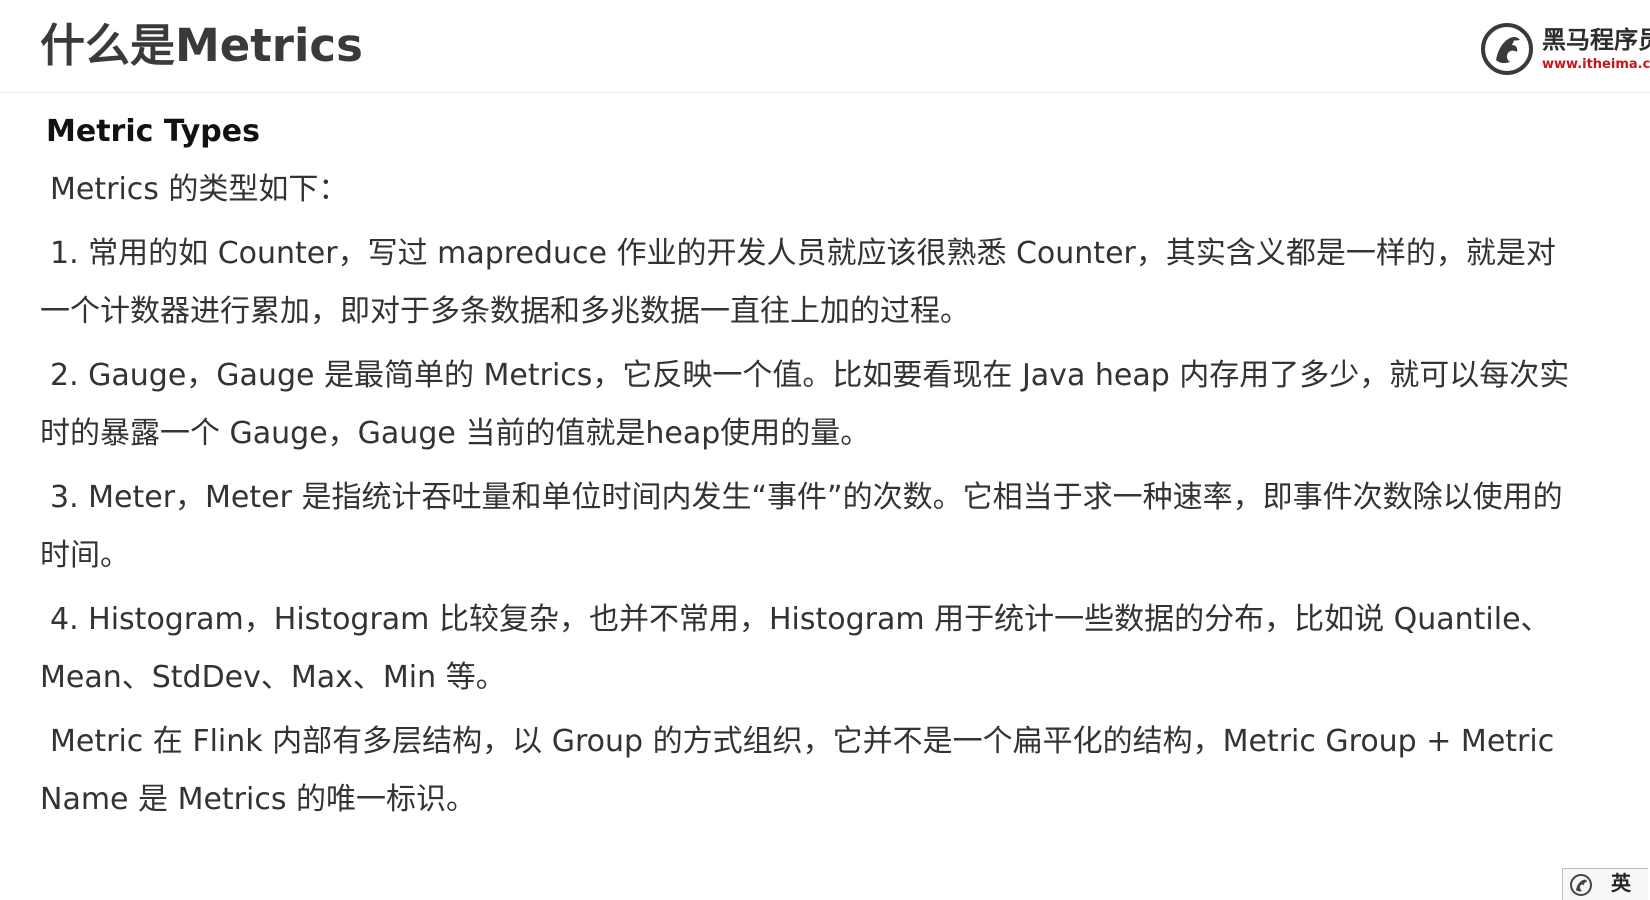 The width and height of the screenshot is (1650, 900). Describe the element at coordinates (1621, 883) in the screenshot. I see `ime-language-label: 英` at that location.